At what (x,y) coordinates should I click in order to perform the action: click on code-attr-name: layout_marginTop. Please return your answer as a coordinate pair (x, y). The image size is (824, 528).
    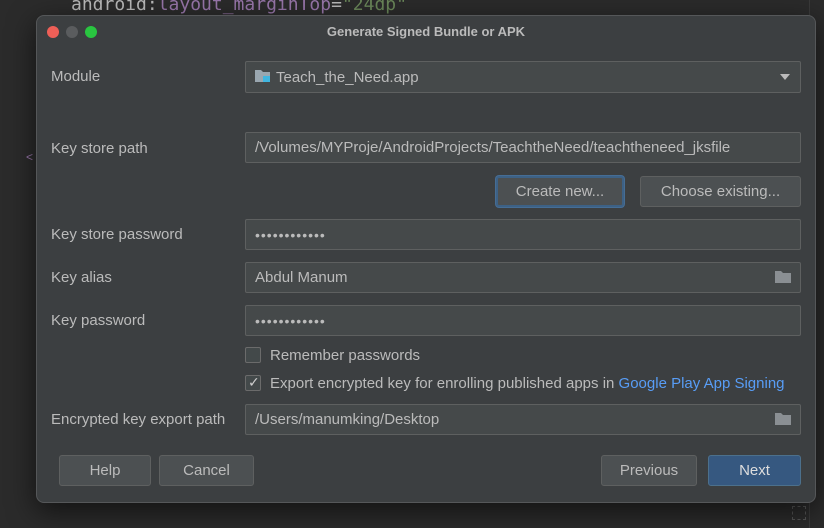
    Looking at the image, I should click on (244, 7).